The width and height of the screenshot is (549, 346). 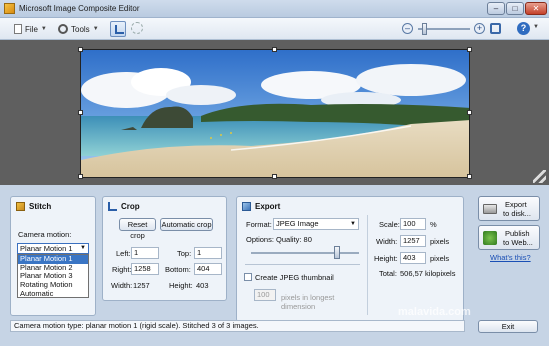 What do you see at coordinates (9, 8) in the screenshot?
I see `app-icon` at bounding box center [9, 8].